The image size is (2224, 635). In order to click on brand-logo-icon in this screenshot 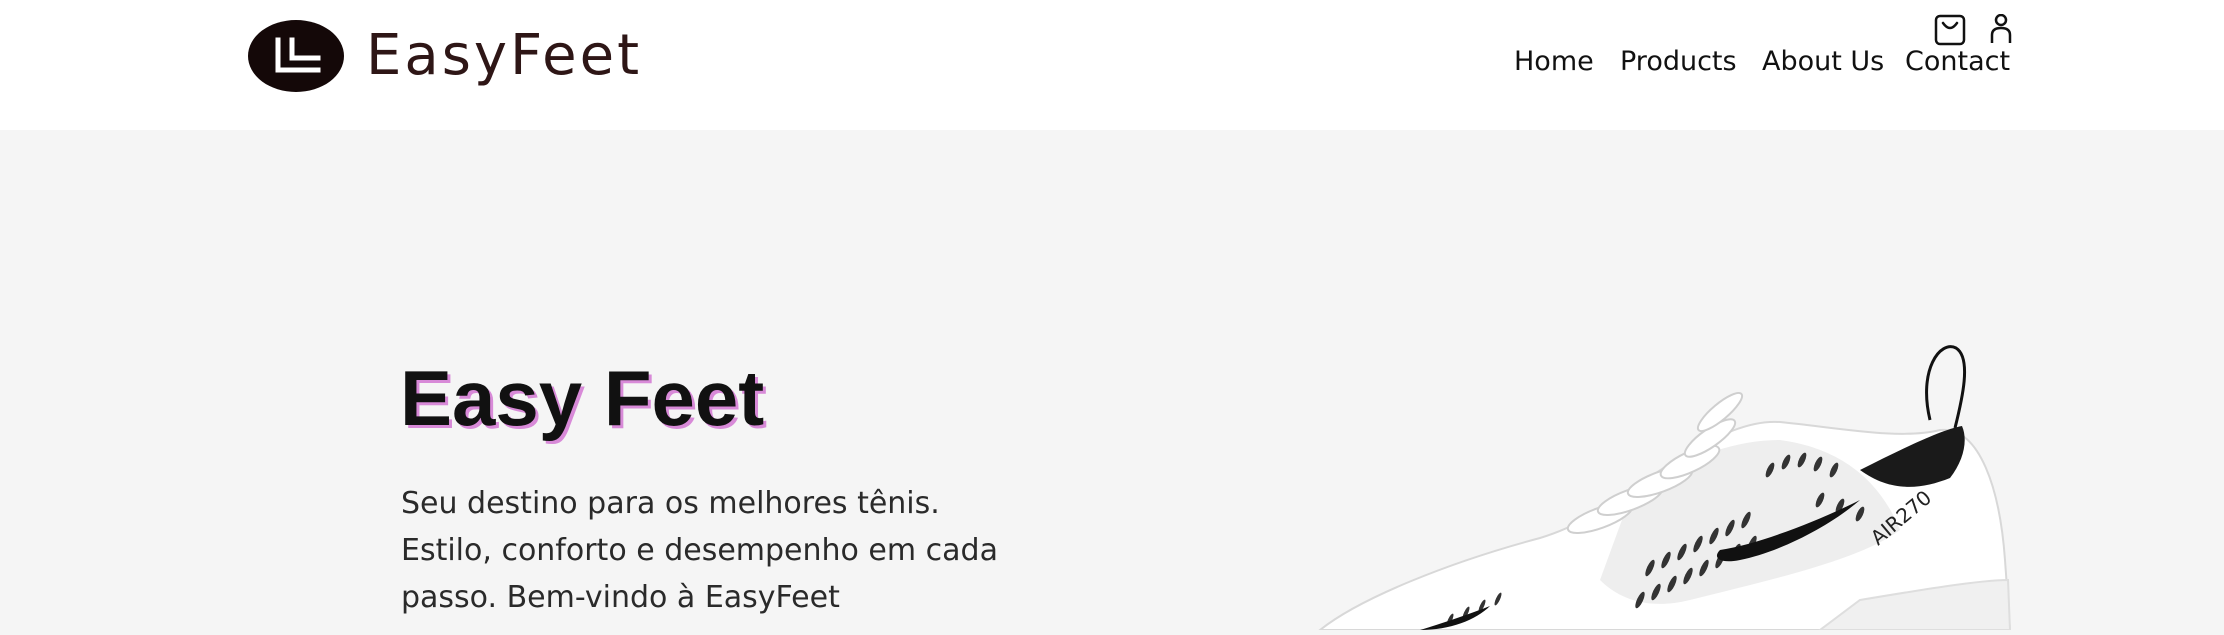, I will do `click(296, 56)`.